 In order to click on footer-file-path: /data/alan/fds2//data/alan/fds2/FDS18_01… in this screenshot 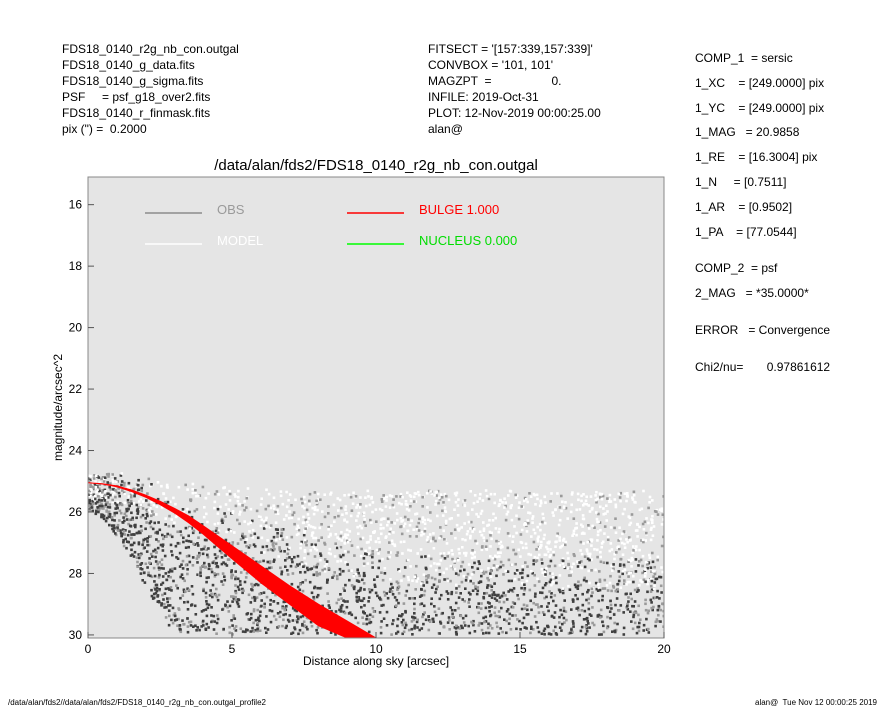, I will do `click(137, 702)`.